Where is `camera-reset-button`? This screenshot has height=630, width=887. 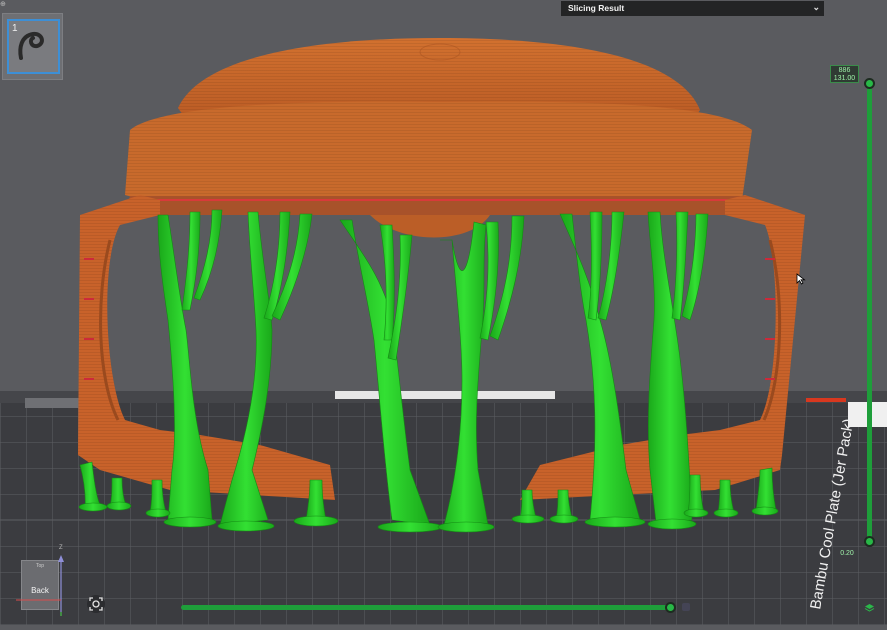 camera-reset-button is located at coordinates (96, 604).